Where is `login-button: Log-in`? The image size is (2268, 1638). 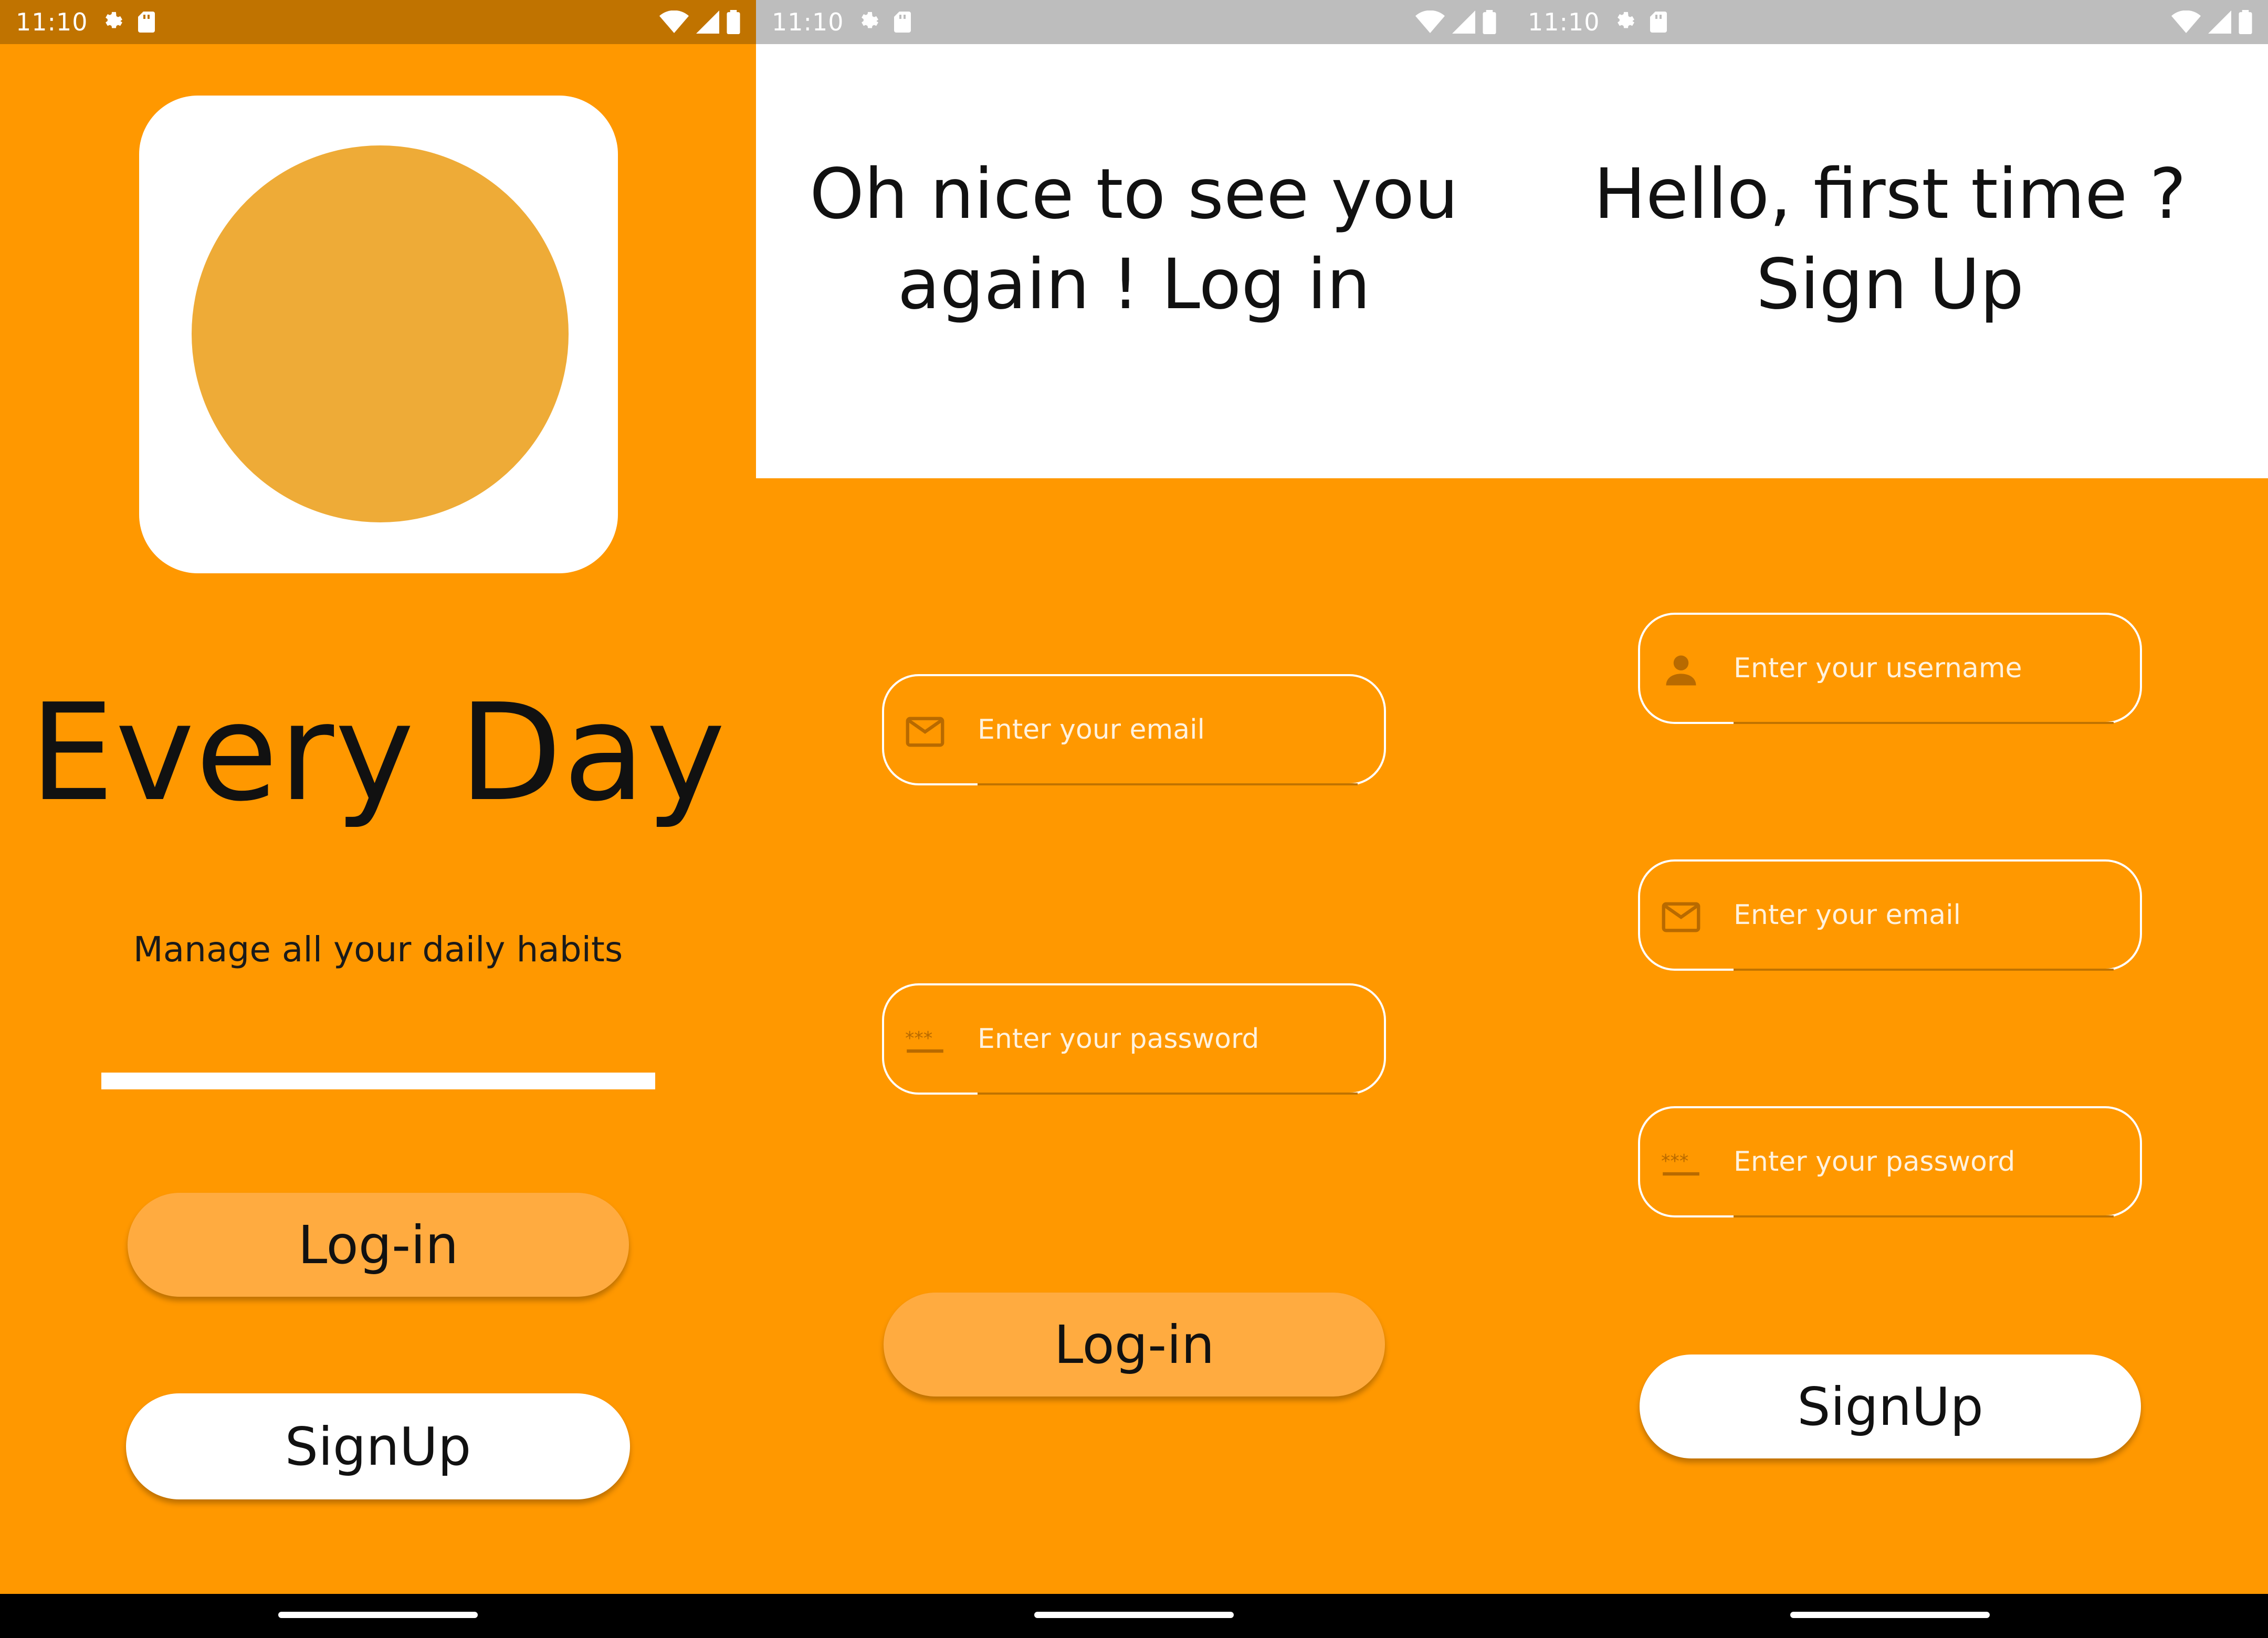 login-button: Log-in is located at coordinates (378, 1245).